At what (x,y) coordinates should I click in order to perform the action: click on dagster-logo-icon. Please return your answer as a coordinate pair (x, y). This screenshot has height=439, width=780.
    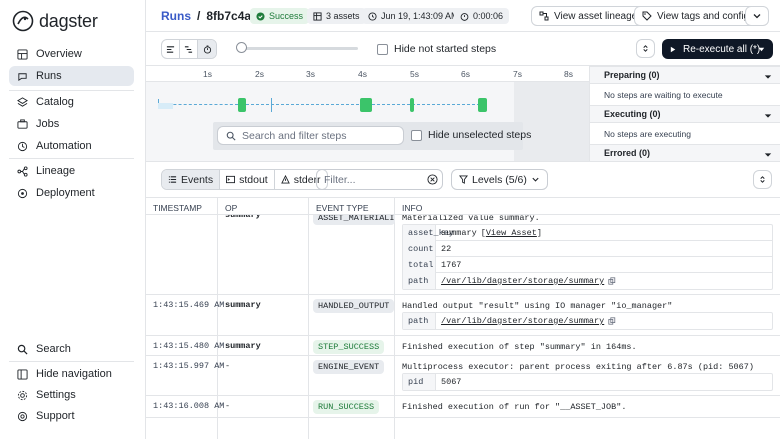
    Looking at the image, I should click on (23, 21).